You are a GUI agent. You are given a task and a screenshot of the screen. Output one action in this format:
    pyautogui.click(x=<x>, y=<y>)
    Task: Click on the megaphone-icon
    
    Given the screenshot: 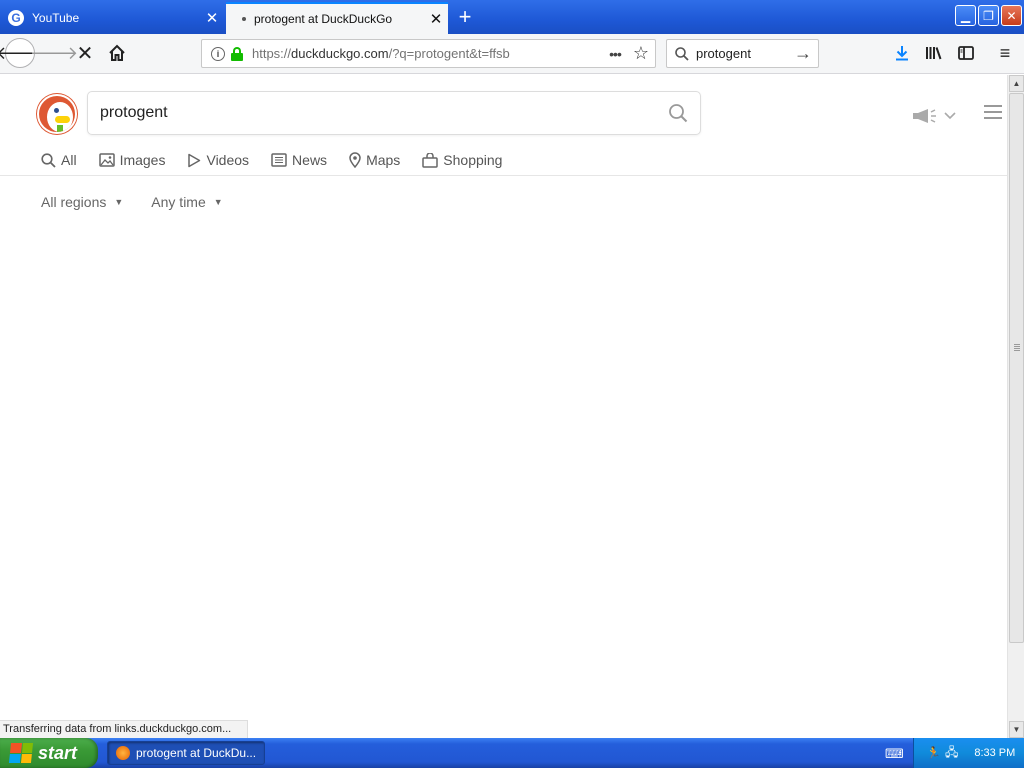 What is the action you would take?
    pyautogui.click(x=924, y=116)
    